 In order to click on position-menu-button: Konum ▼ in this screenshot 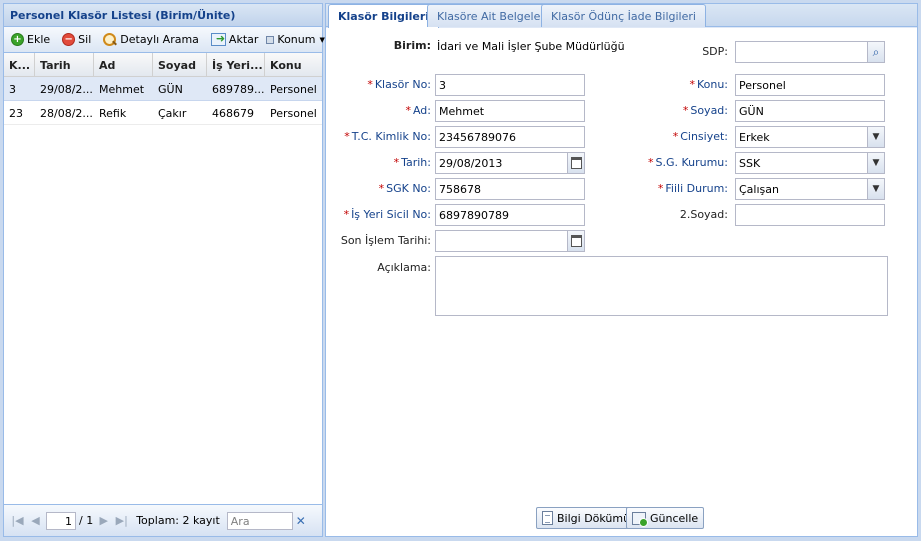, I will do `click(295, 40)`.